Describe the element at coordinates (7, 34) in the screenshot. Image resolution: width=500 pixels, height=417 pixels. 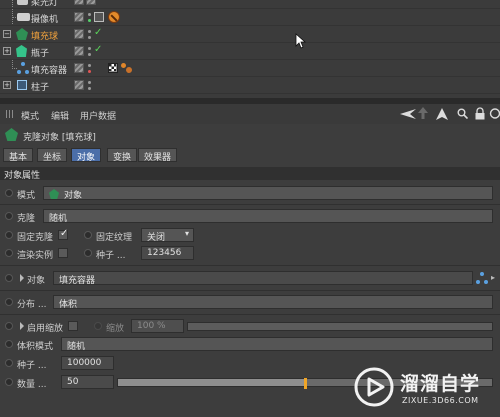
I see `collapse-toggle-icon: −` at that location.